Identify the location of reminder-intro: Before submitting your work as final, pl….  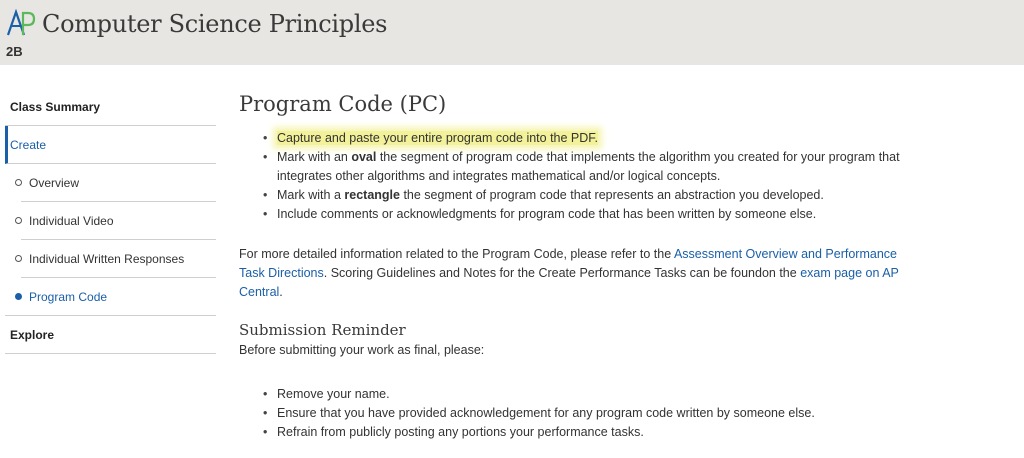
(362, 350).